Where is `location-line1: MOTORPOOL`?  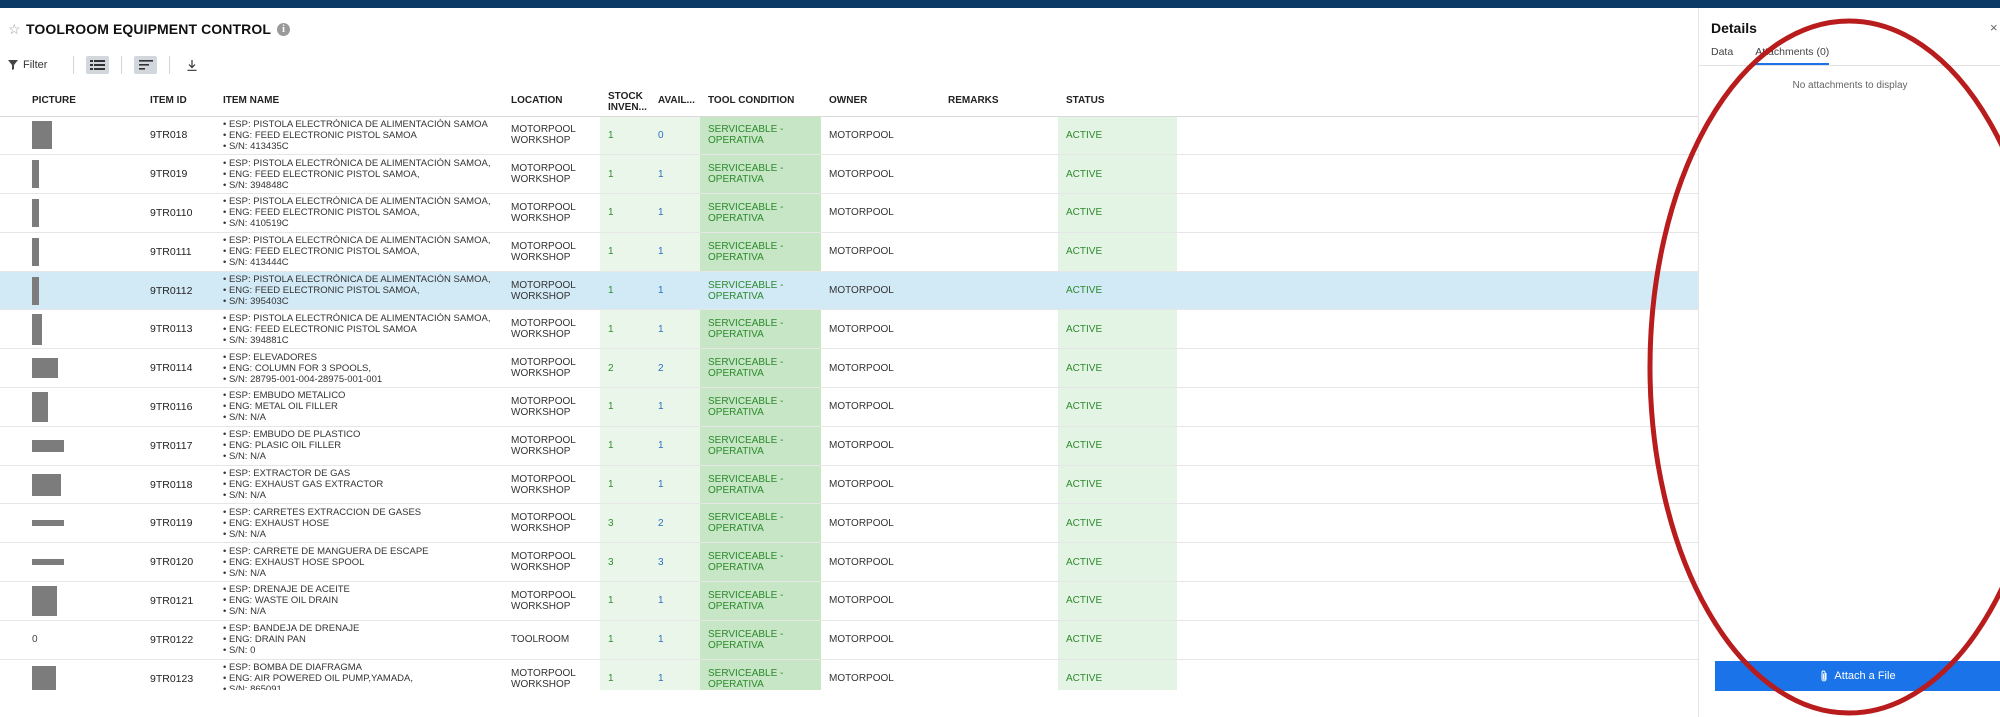
location-line1: MOTORPOOL is located at coordinates (543, 673).